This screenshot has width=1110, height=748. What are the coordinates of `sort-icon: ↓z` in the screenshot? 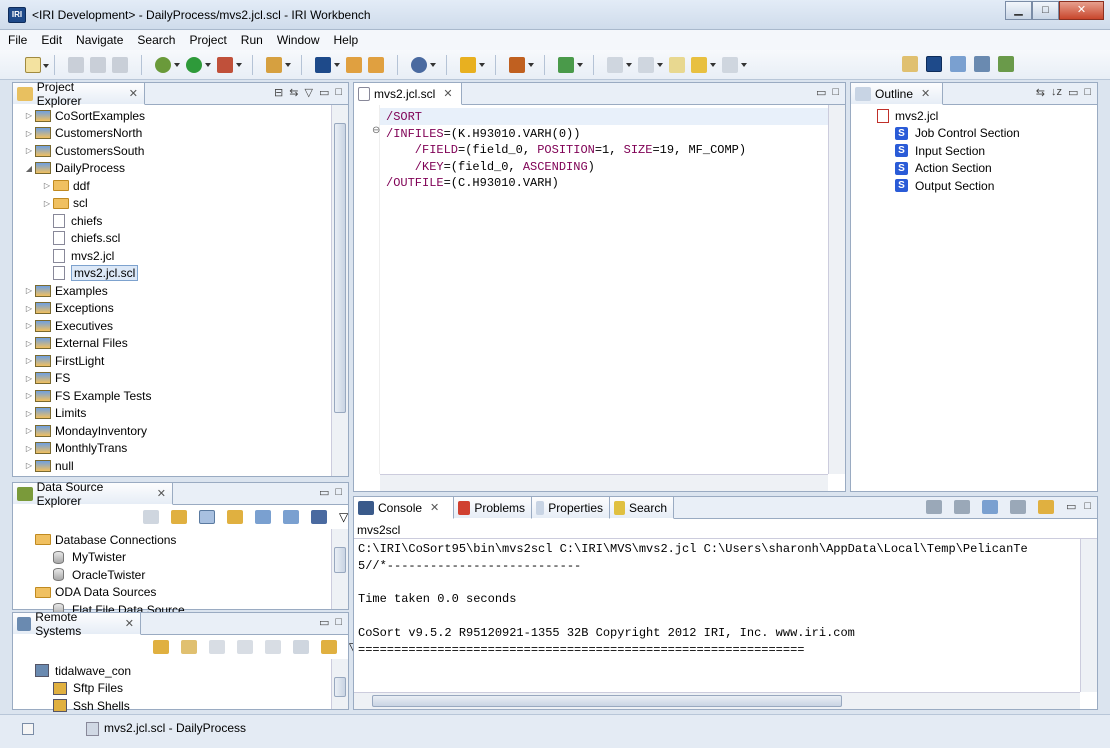 It's located at (1056, 92).